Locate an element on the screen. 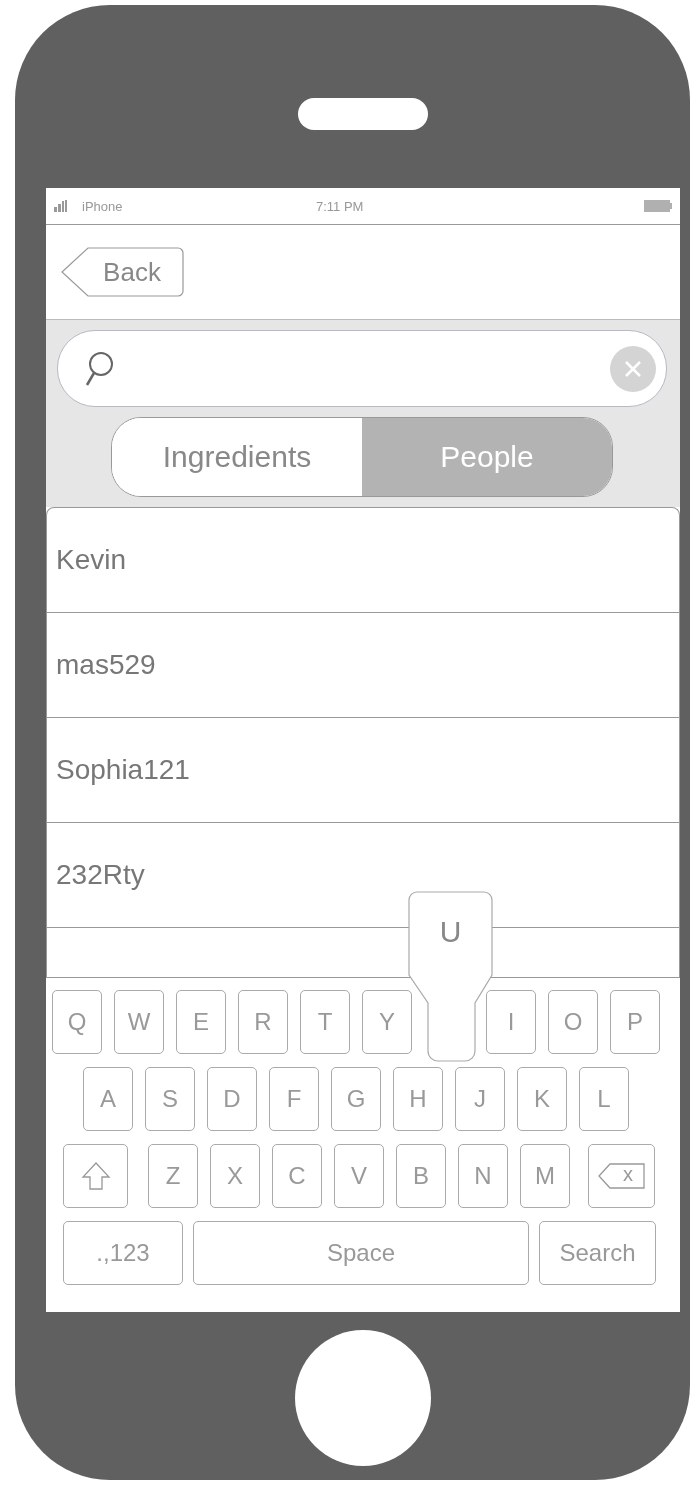  key: N is located at coordinates (483, 1176).